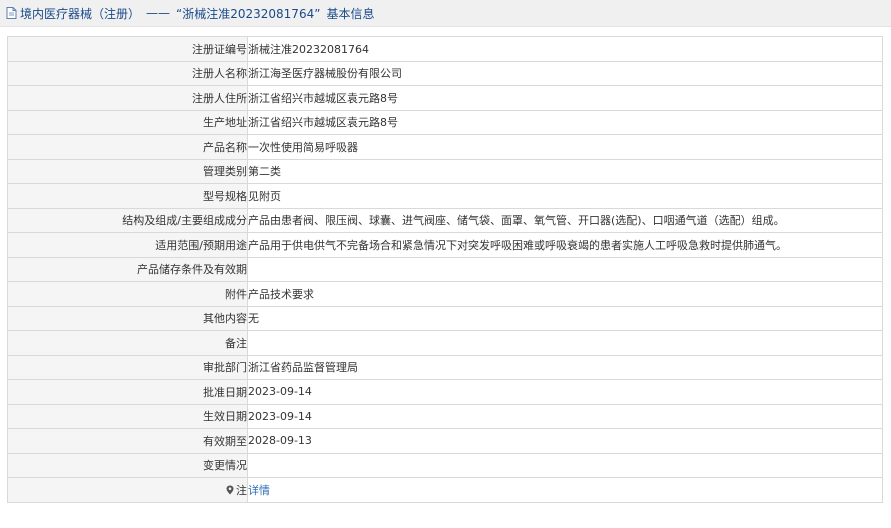 The width and height of the screenshot is (891, 528). I want to click on title-dash: ——, so click(158, 13).